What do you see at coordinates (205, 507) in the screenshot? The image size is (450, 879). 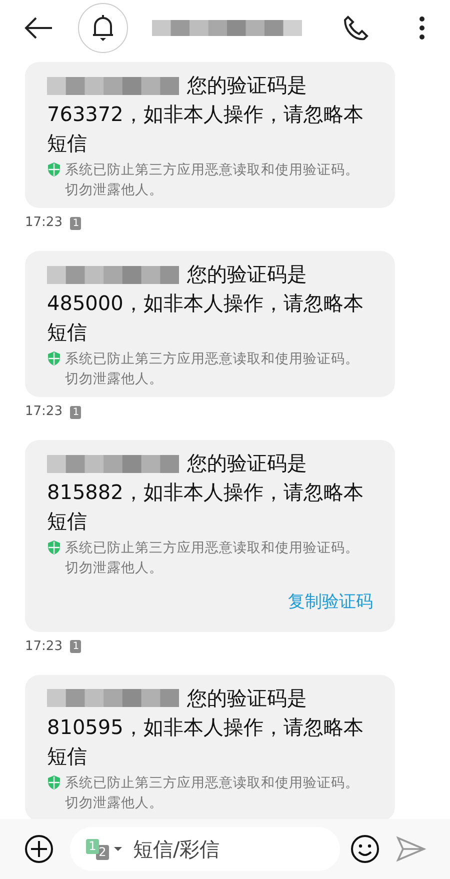 I see `message-text: 815882，如非本人操作，请忽略本短信` at bounding box center [205, 507].